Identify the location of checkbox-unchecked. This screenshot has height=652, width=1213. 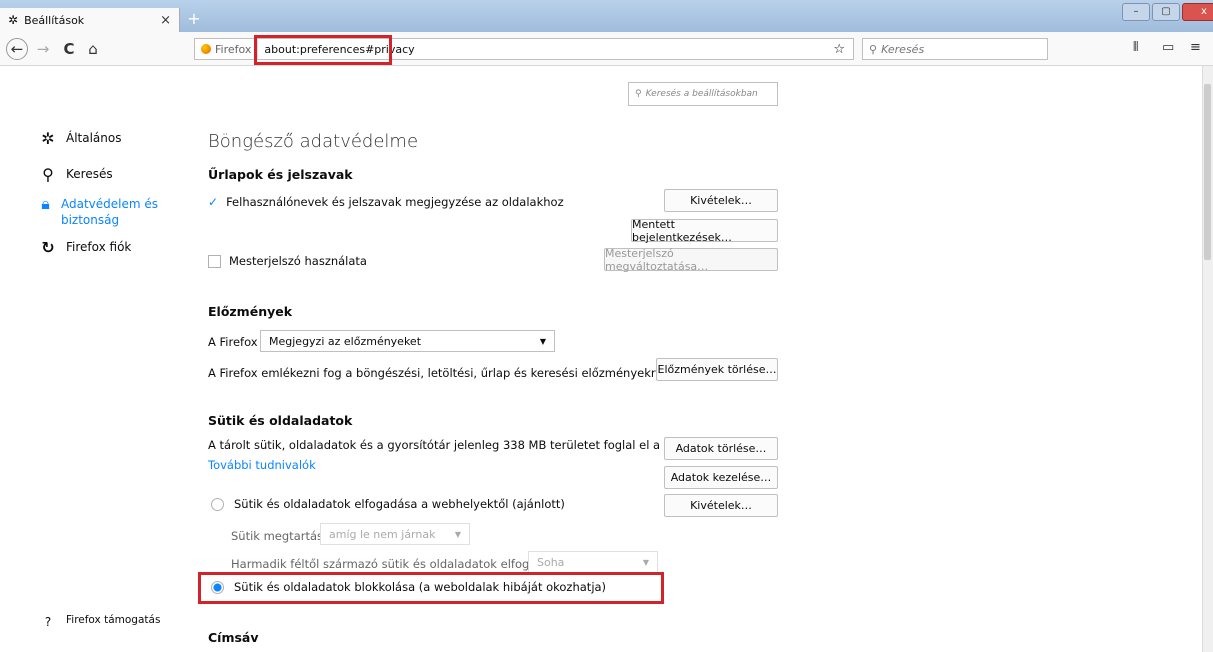
(214, 261).